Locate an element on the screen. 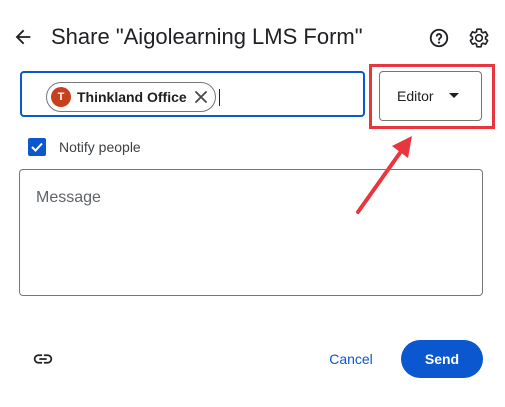 This screenshot has height=407, width=505. notify-people-label: Notify people is located at coordinates (100, 147).